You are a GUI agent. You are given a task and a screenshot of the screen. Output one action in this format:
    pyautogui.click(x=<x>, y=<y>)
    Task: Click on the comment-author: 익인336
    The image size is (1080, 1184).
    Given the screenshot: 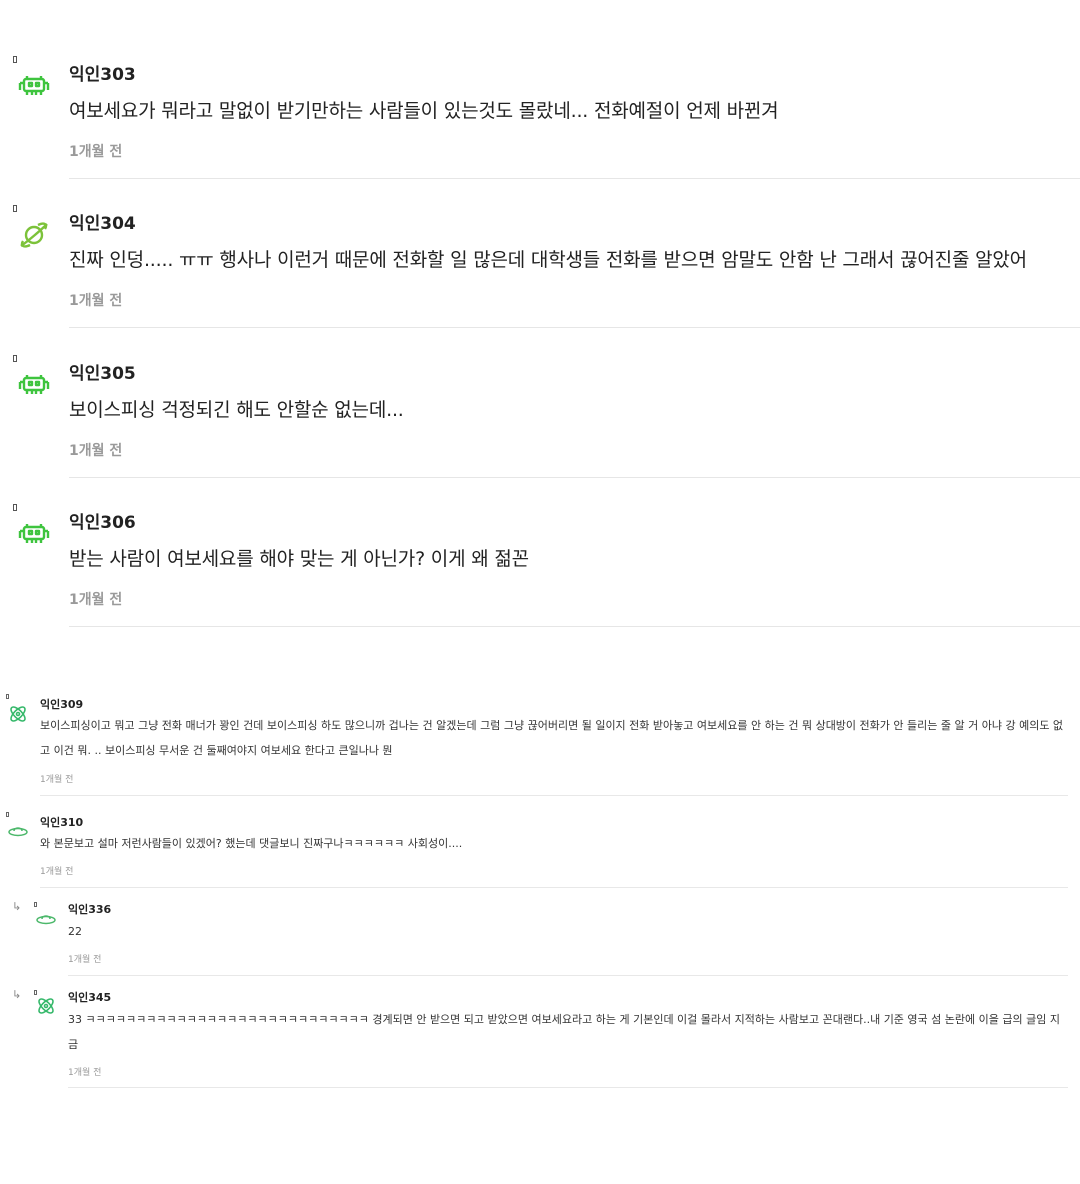 What is the action you would take?
    pyautogui.click(x=89, y=909)
    